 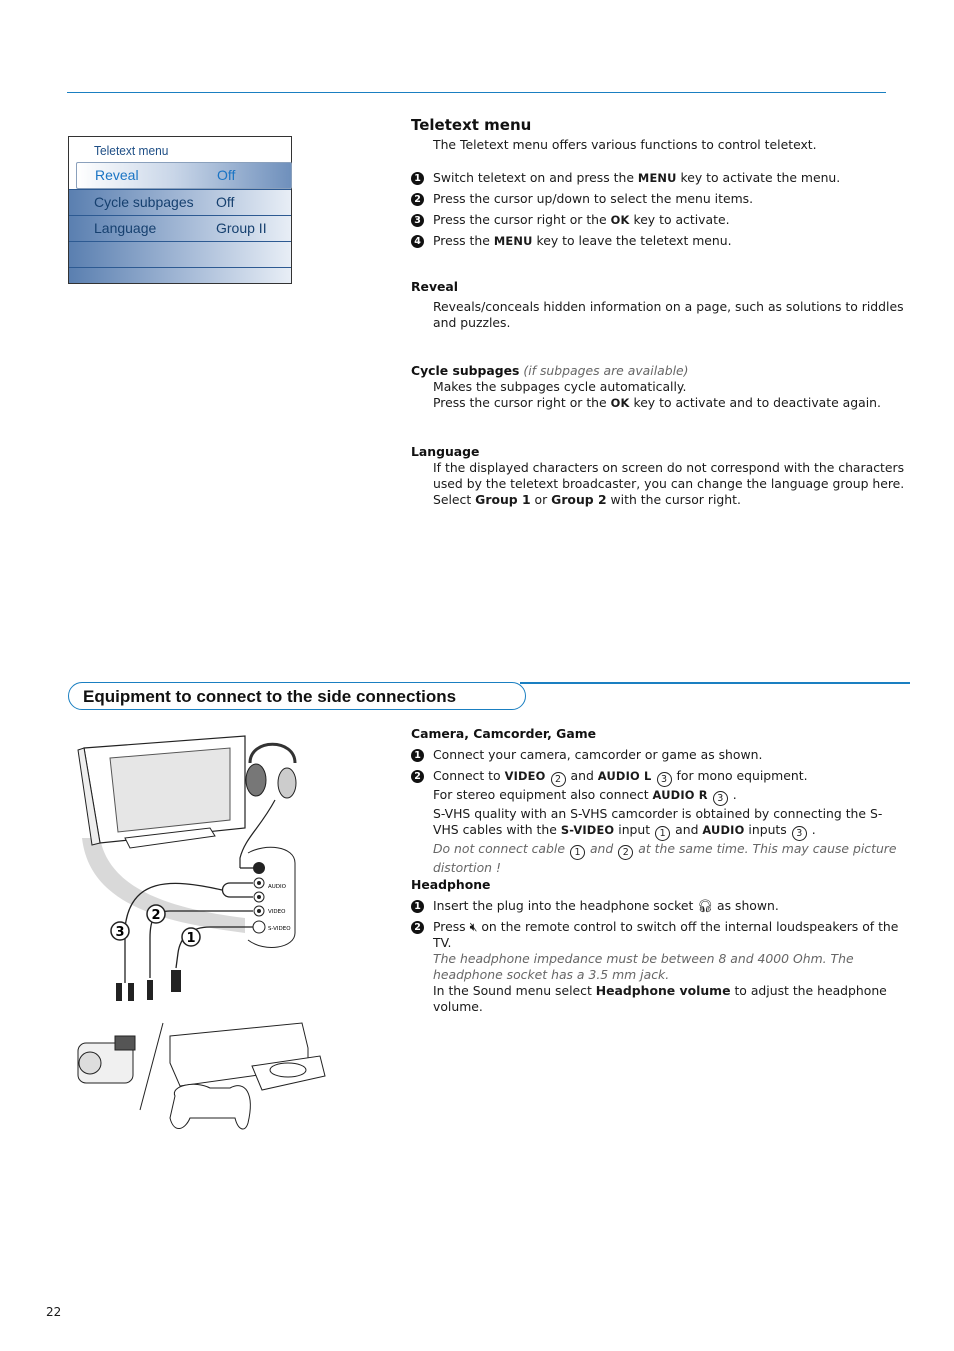 What do you see at coordinates (445, 451) in the screenshot?
I see `language-heading: Language` at bounding box center [445, 451].